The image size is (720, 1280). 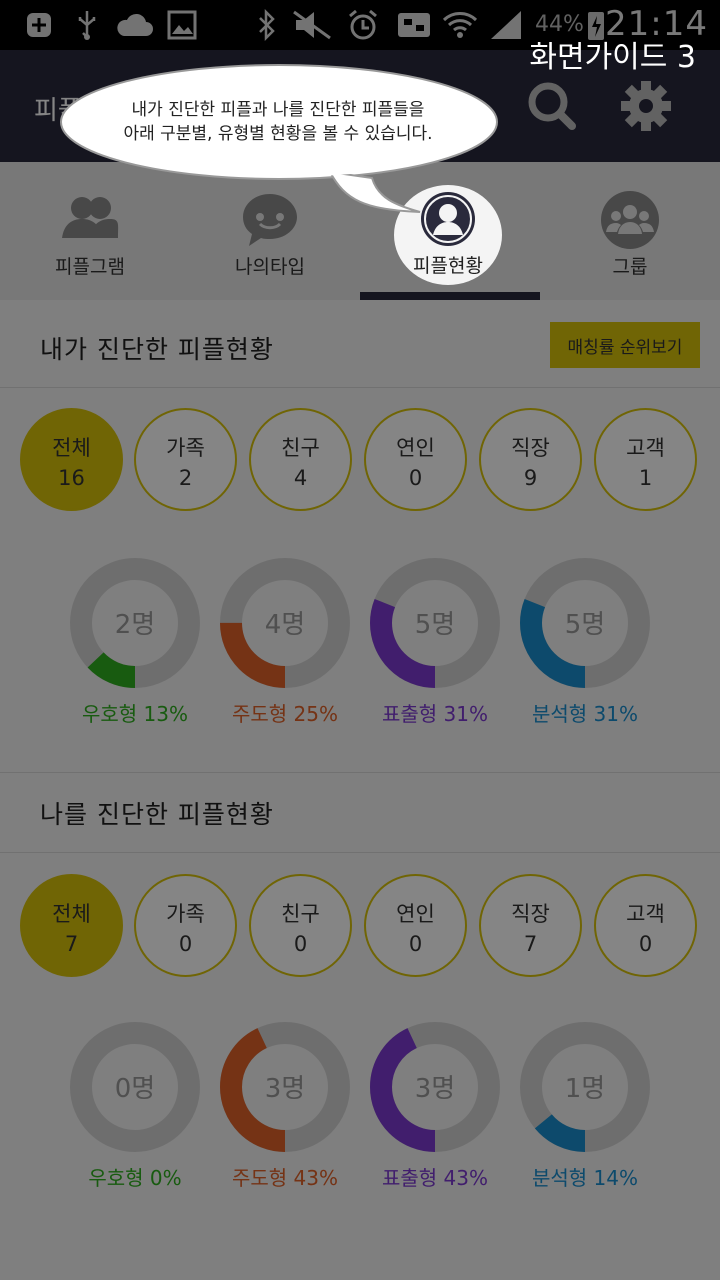 What do you see at coordinates (135, 1107) in the screenshot?
I see `type-friendly: 0명 우호형 0%` at bounding box center [135, 1107].